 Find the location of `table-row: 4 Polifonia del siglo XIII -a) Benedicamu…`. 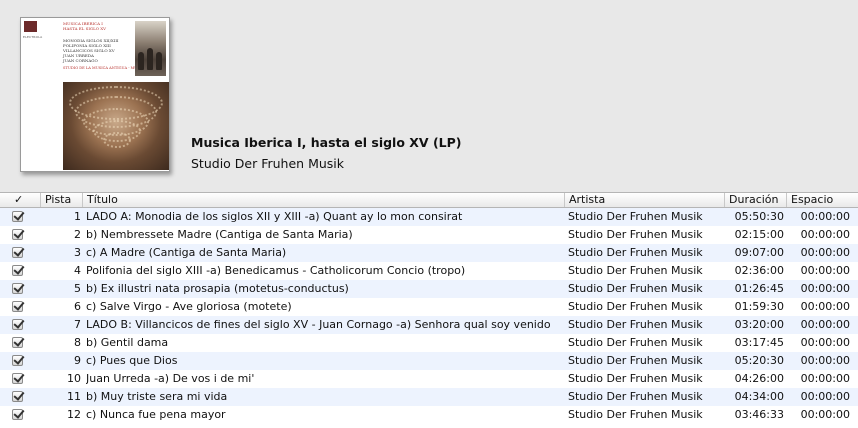

table-row: 4 Polifonia del siglo XIII -a) Benedicamu… is located at coordinates (429, 271).